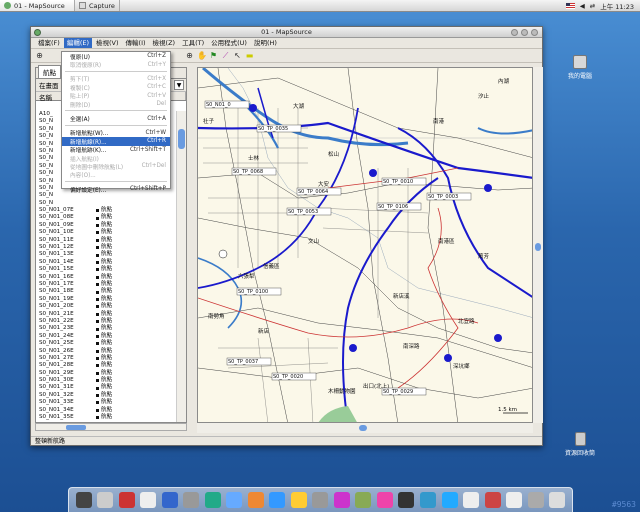  What do you see at coordinates (225, 55) in the screenshot?
I see `route-tool-icon: ⟋` at bounding box center [225, 55].